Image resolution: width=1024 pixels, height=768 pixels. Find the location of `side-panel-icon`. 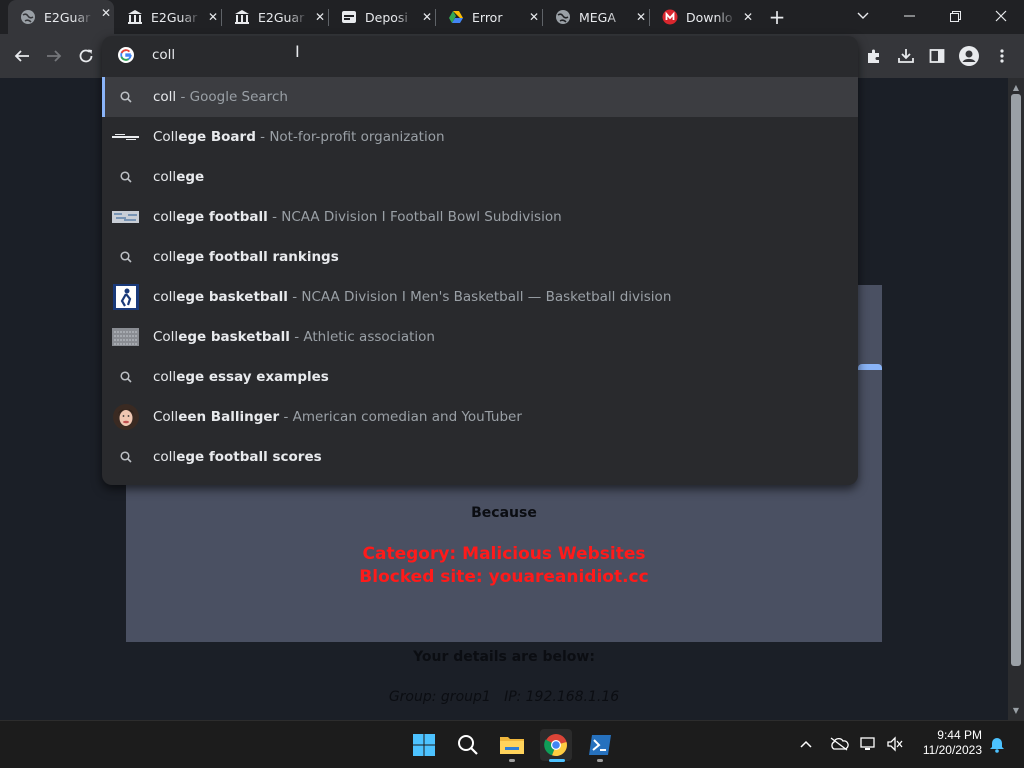

side-panel-icon is located at coordinates (937, 56).